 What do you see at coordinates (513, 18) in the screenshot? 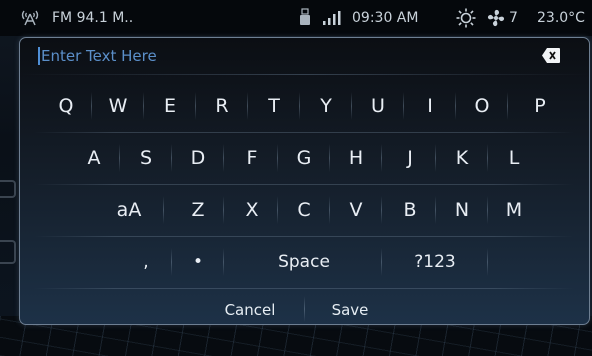
I see `fan-level: 7` at bounding box center [513, 18].